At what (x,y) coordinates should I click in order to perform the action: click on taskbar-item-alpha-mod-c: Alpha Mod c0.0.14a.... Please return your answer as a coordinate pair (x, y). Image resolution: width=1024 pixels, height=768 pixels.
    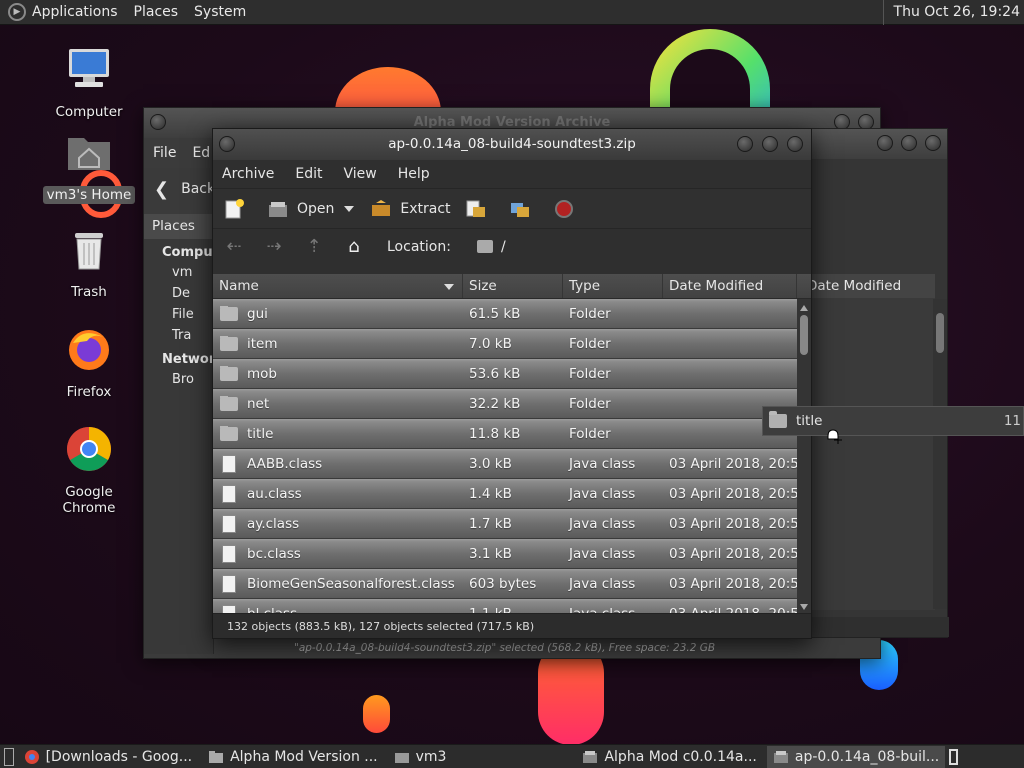
    Looking at the image, I should click on (669, 757).